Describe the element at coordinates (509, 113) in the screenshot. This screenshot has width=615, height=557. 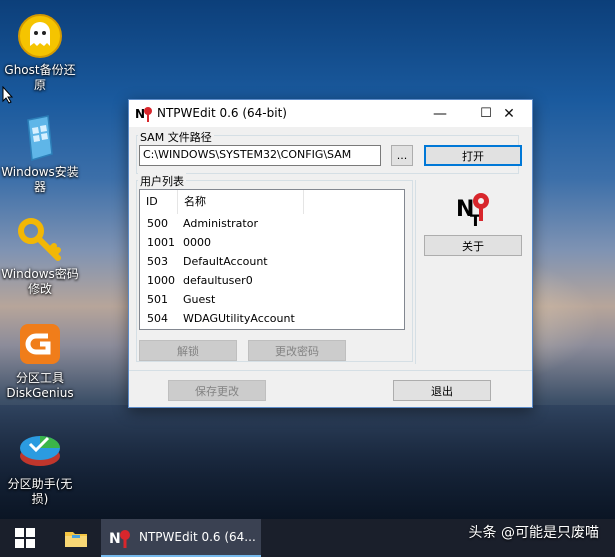
I see `close-button: ✕` at that location.